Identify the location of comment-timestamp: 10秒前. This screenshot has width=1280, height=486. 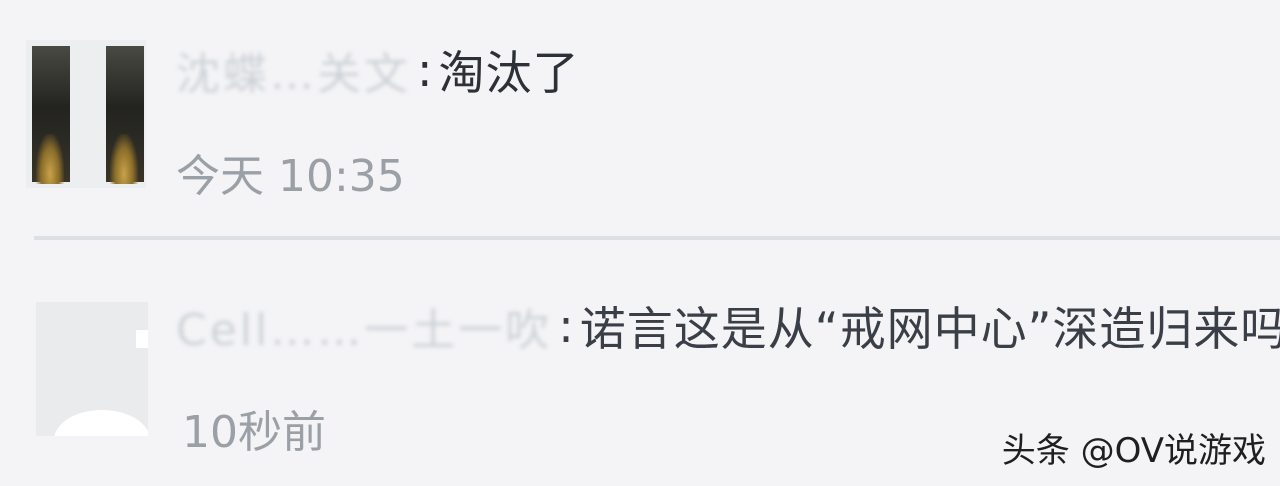
(254, 432).